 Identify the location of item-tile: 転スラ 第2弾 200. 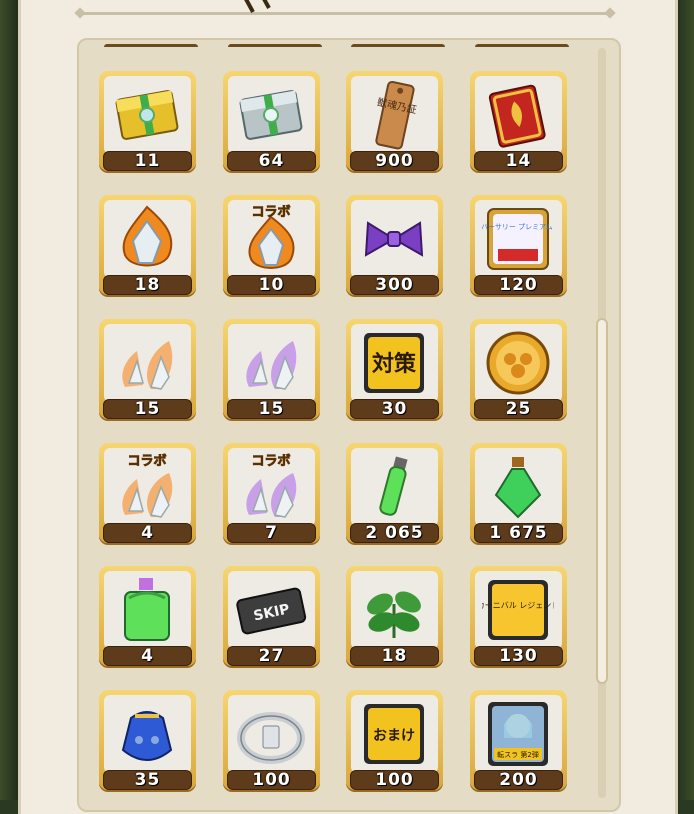
(518, 742).